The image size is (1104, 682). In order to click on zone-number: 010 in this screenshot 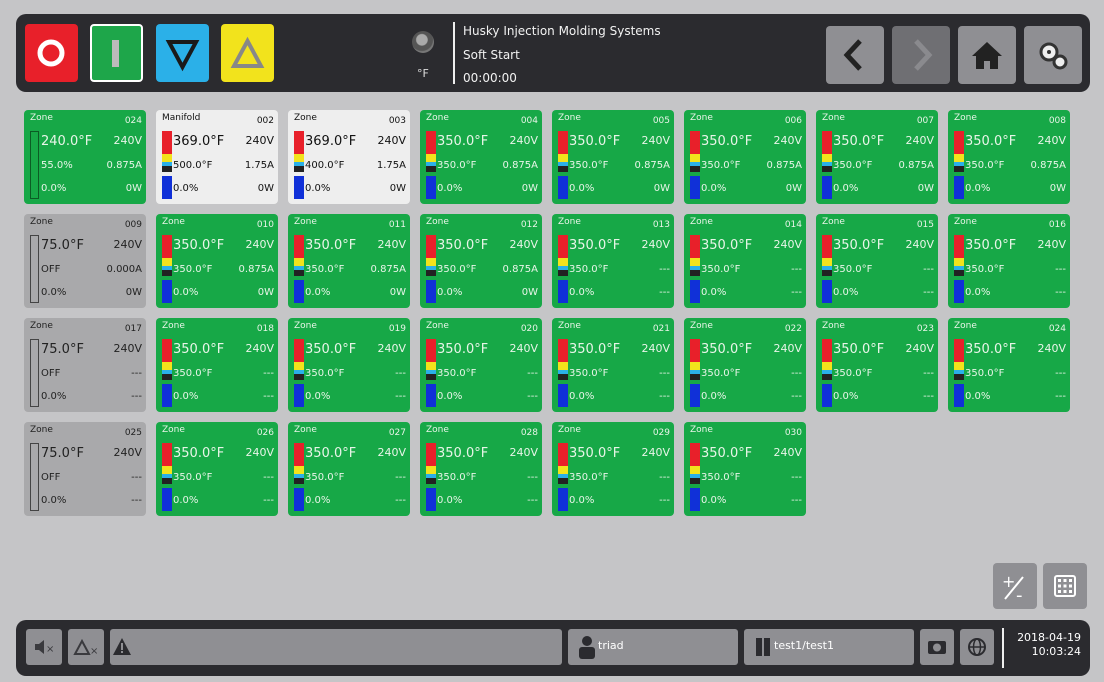, I will do `click(265, 225)`.